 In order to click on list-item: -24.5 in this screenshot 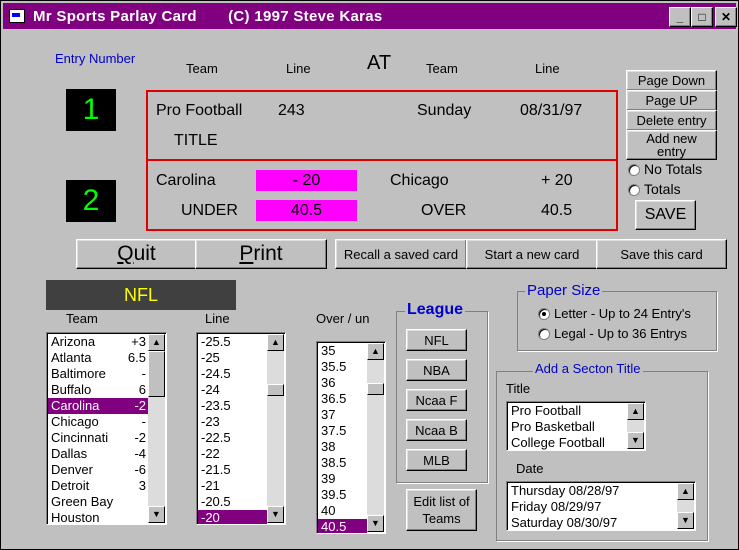, I will do `click(232, 374)`.